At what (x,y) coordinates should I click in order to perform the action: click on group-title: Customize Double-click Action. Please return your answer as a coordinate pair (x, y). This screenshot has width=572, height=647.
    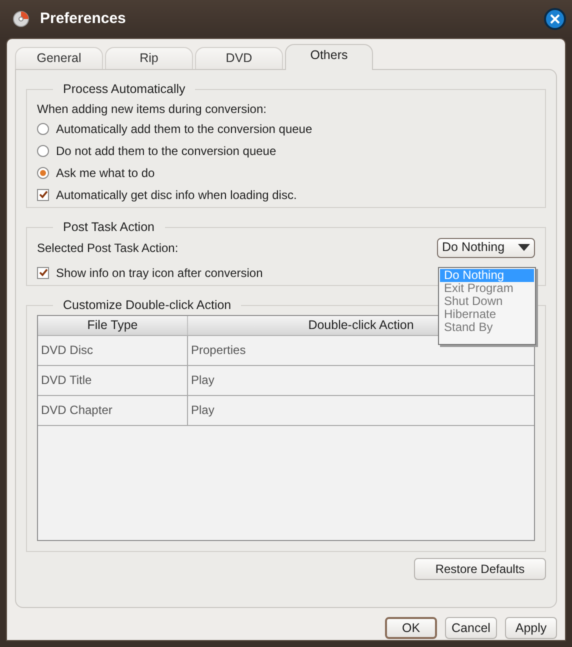
    Looking at the image, I should click on (147, 305).